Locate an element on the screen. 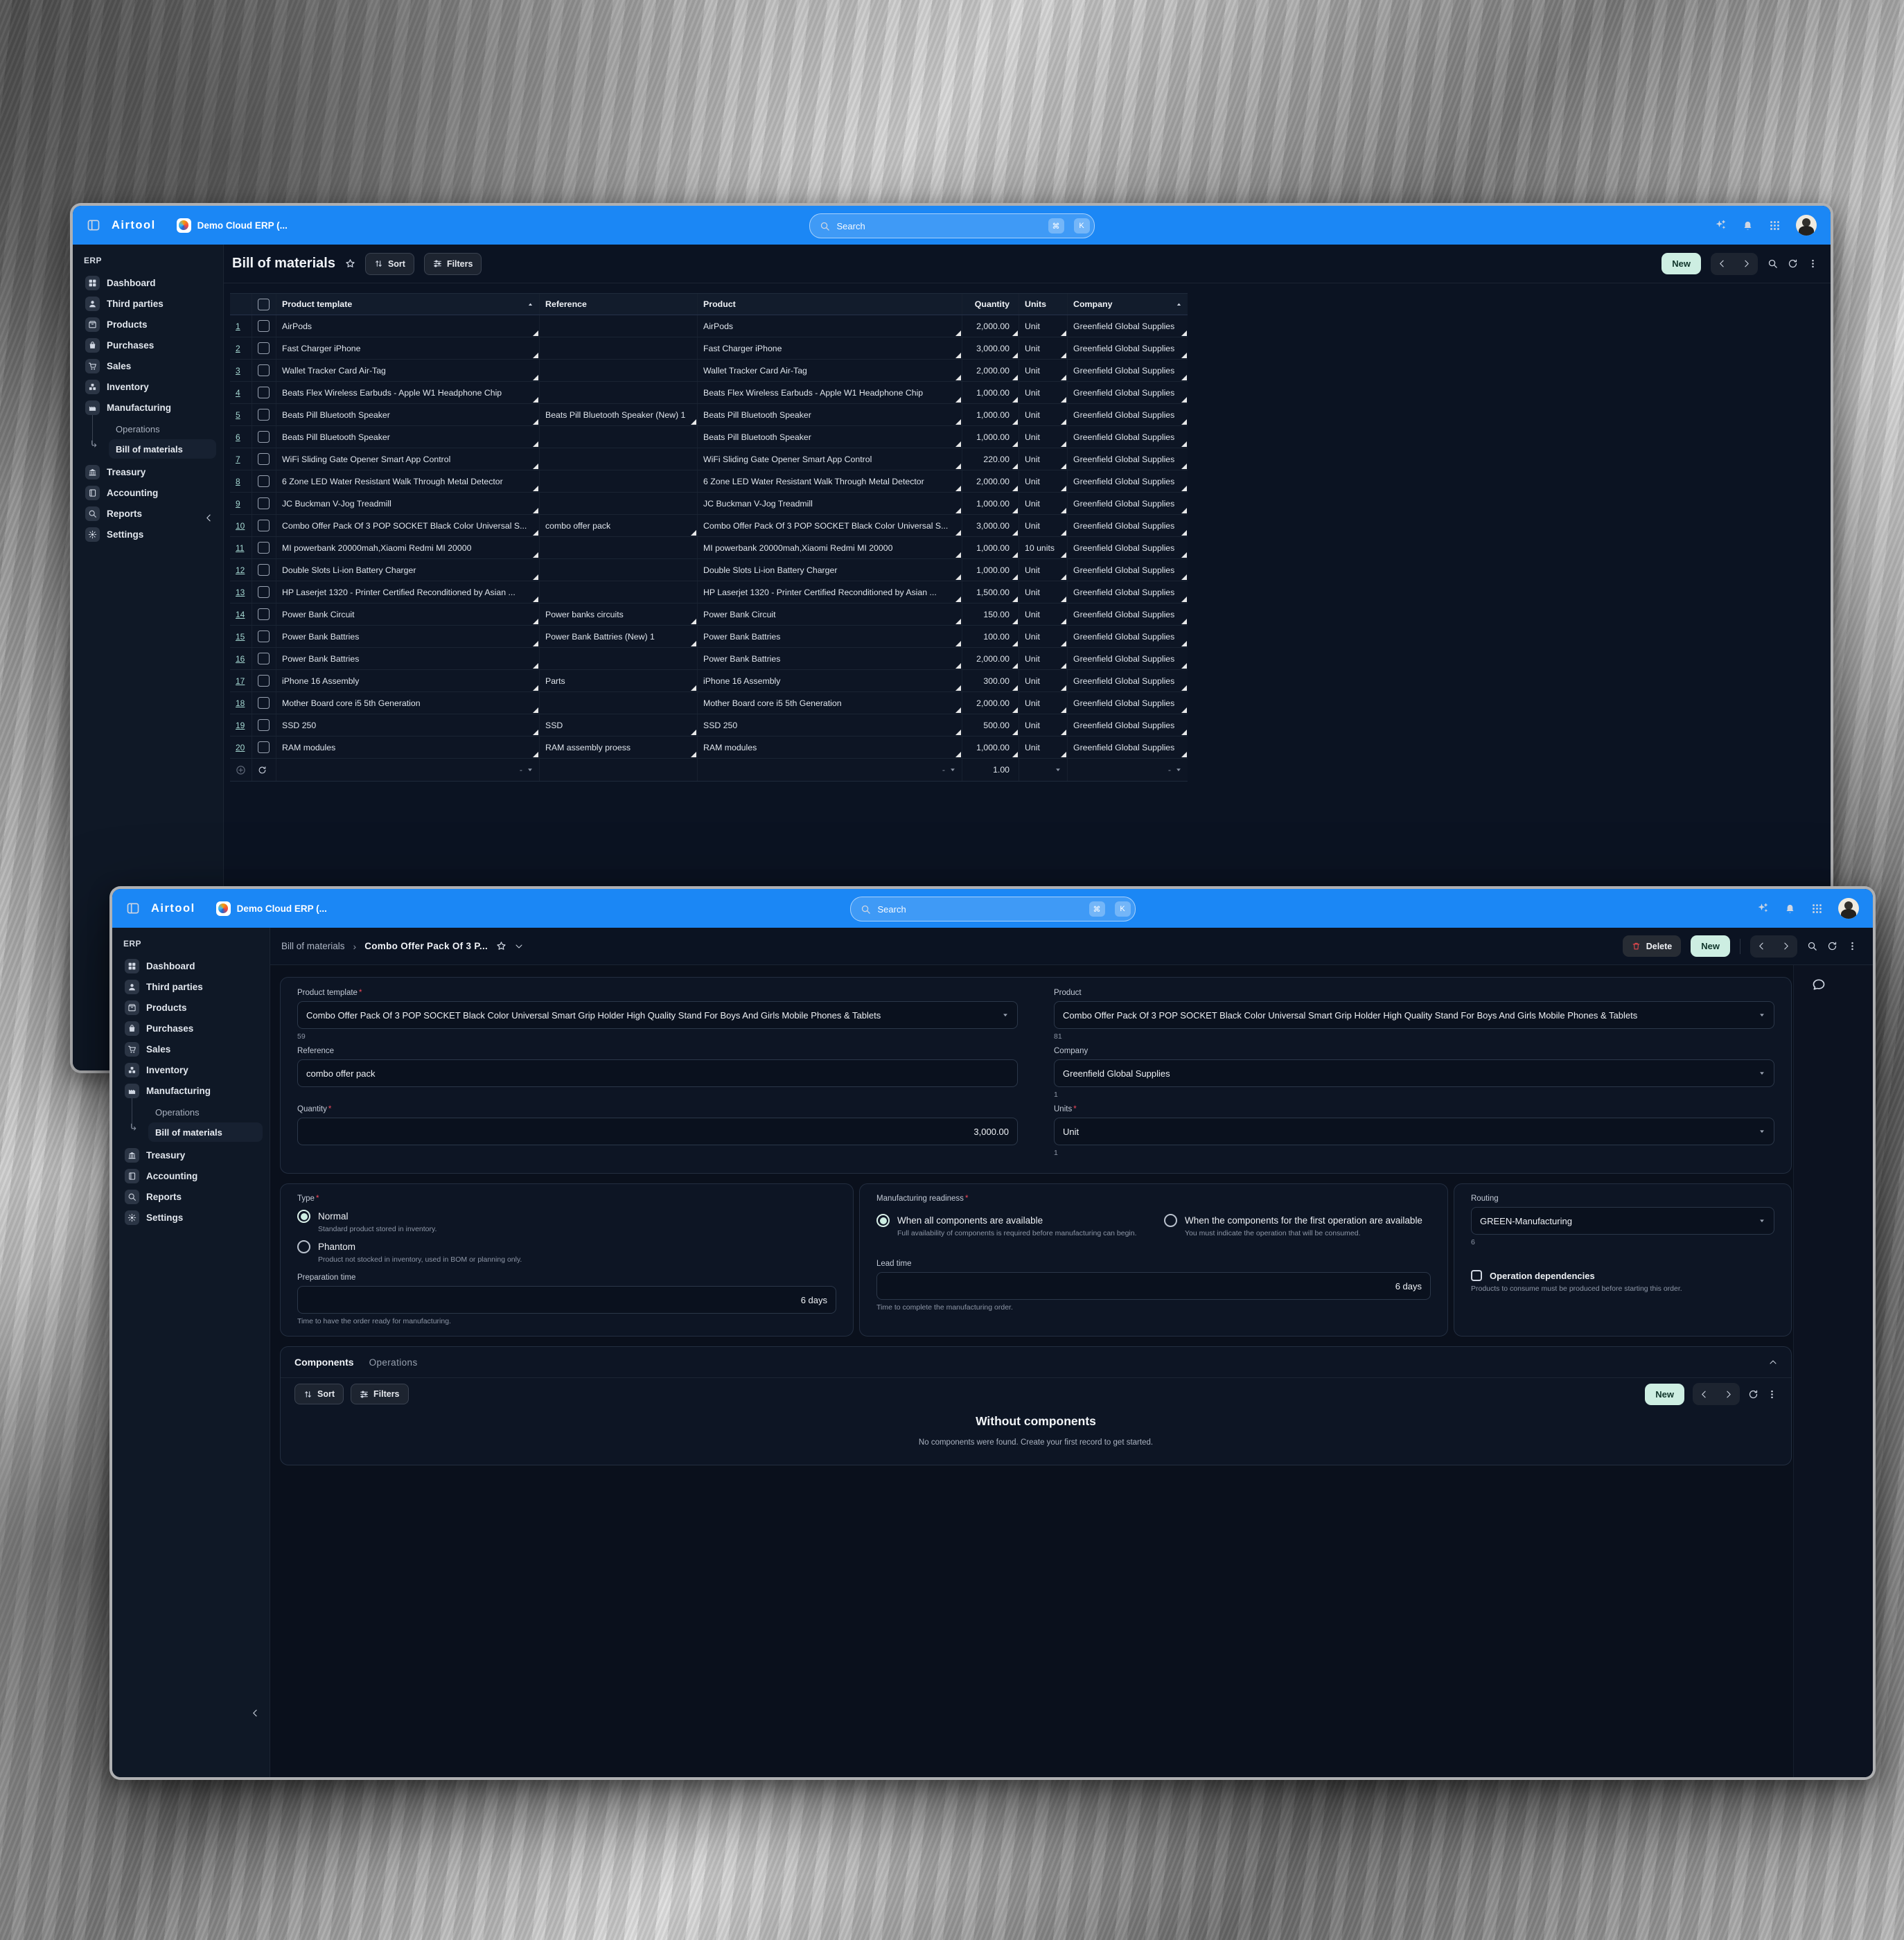 The width and height of the screenshot is (1904, 1940). cell-product-template: Wallet Tracker Card Air-Tag is located at coordinates (408, 370).